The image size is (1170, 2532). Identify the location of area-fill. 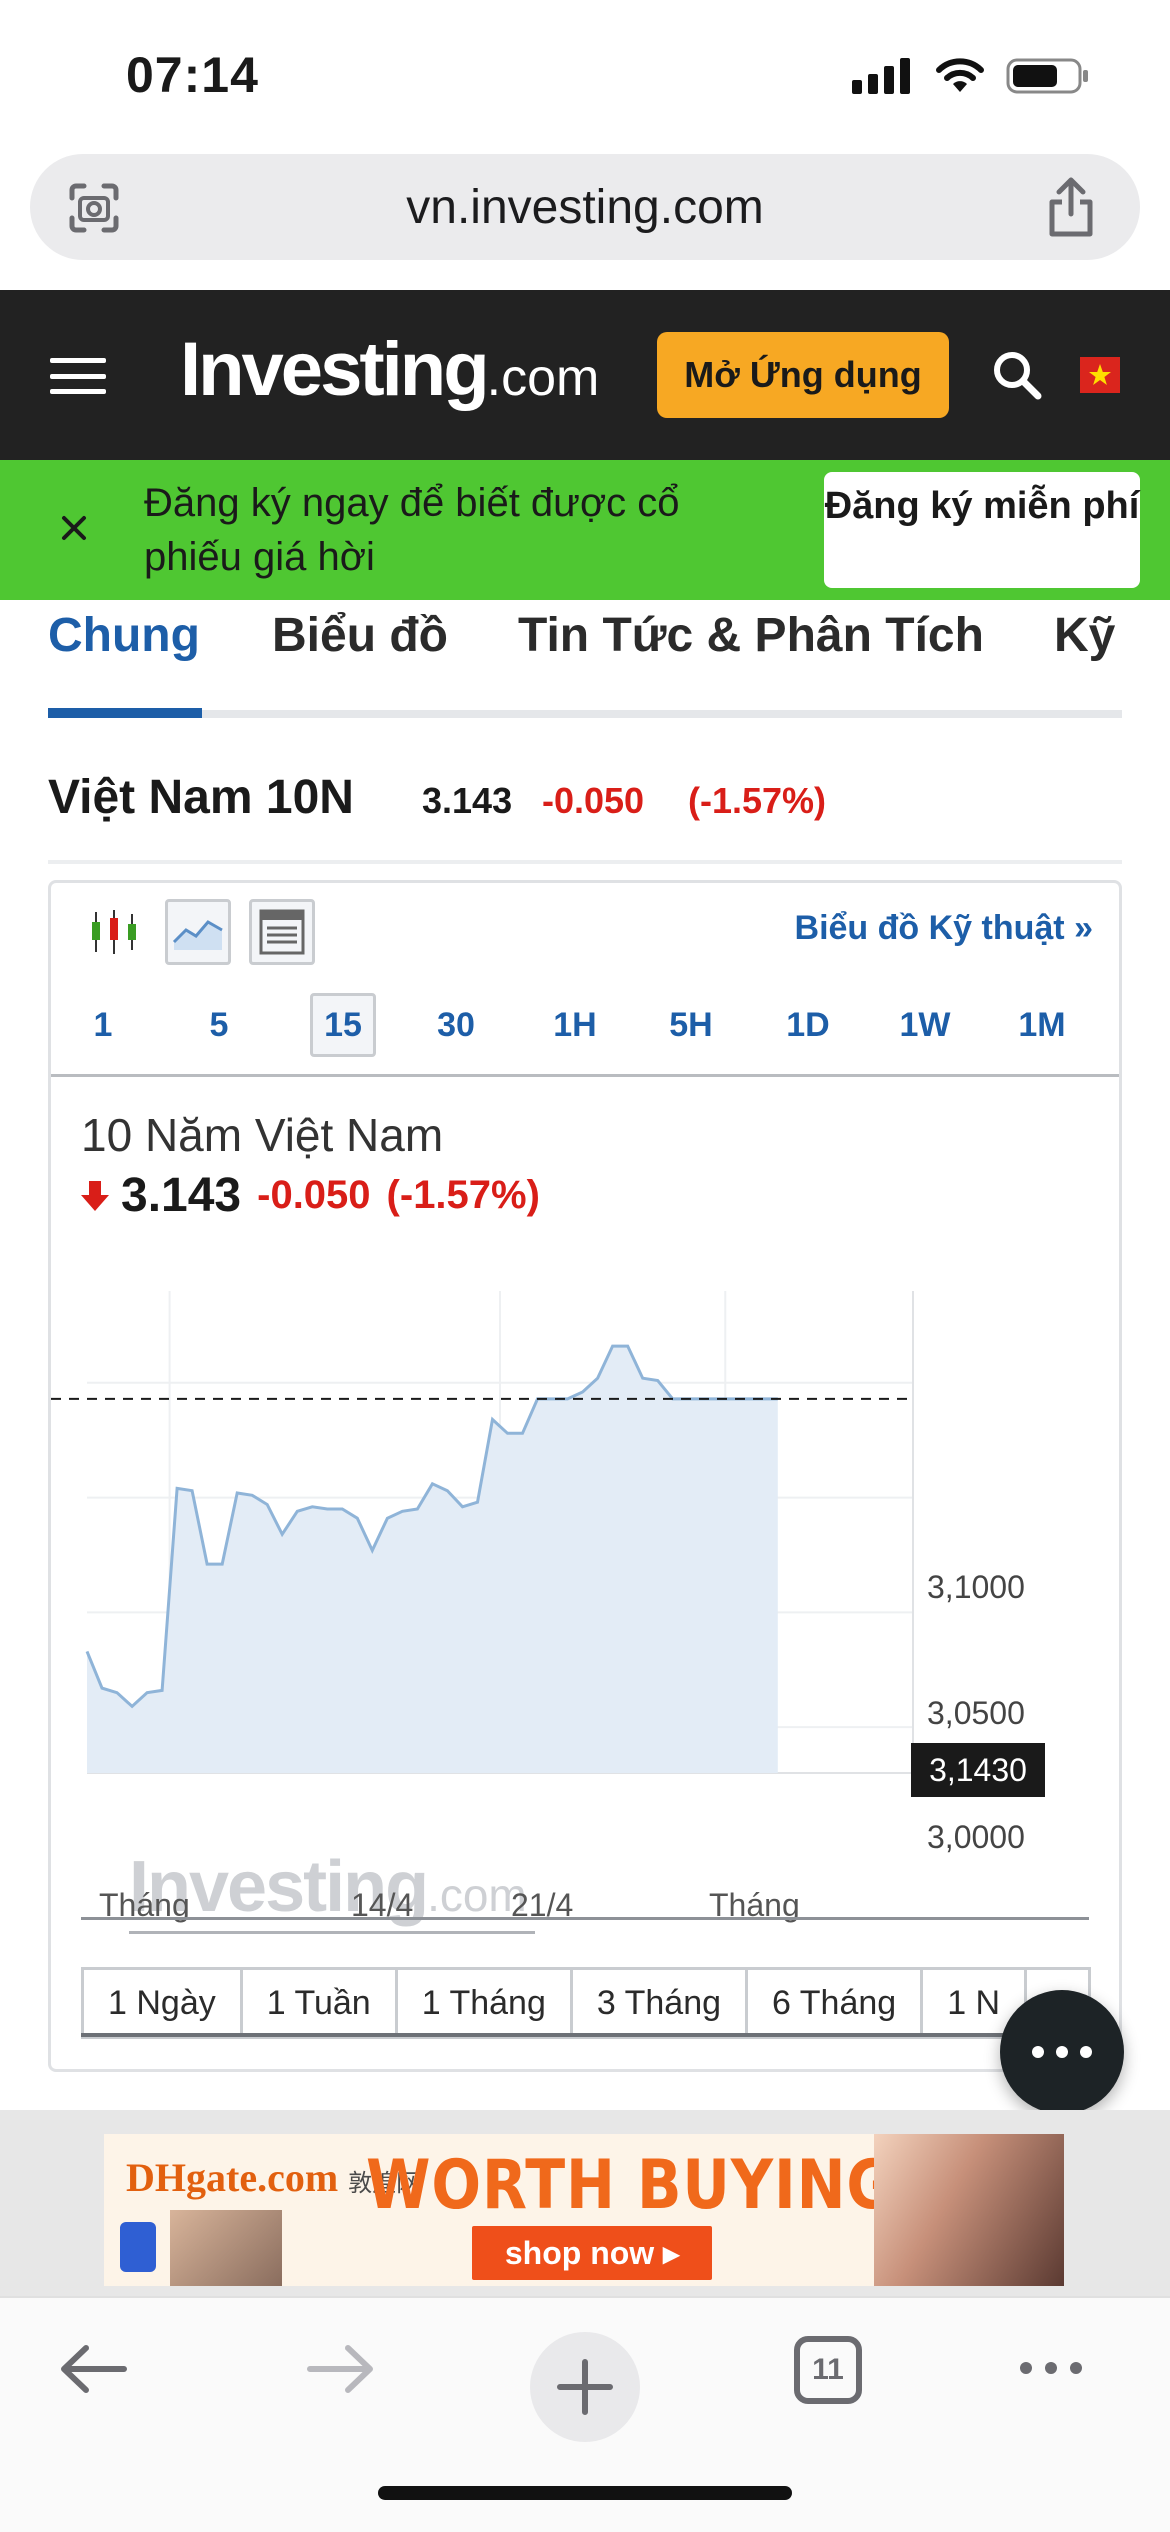
(432, 1559).